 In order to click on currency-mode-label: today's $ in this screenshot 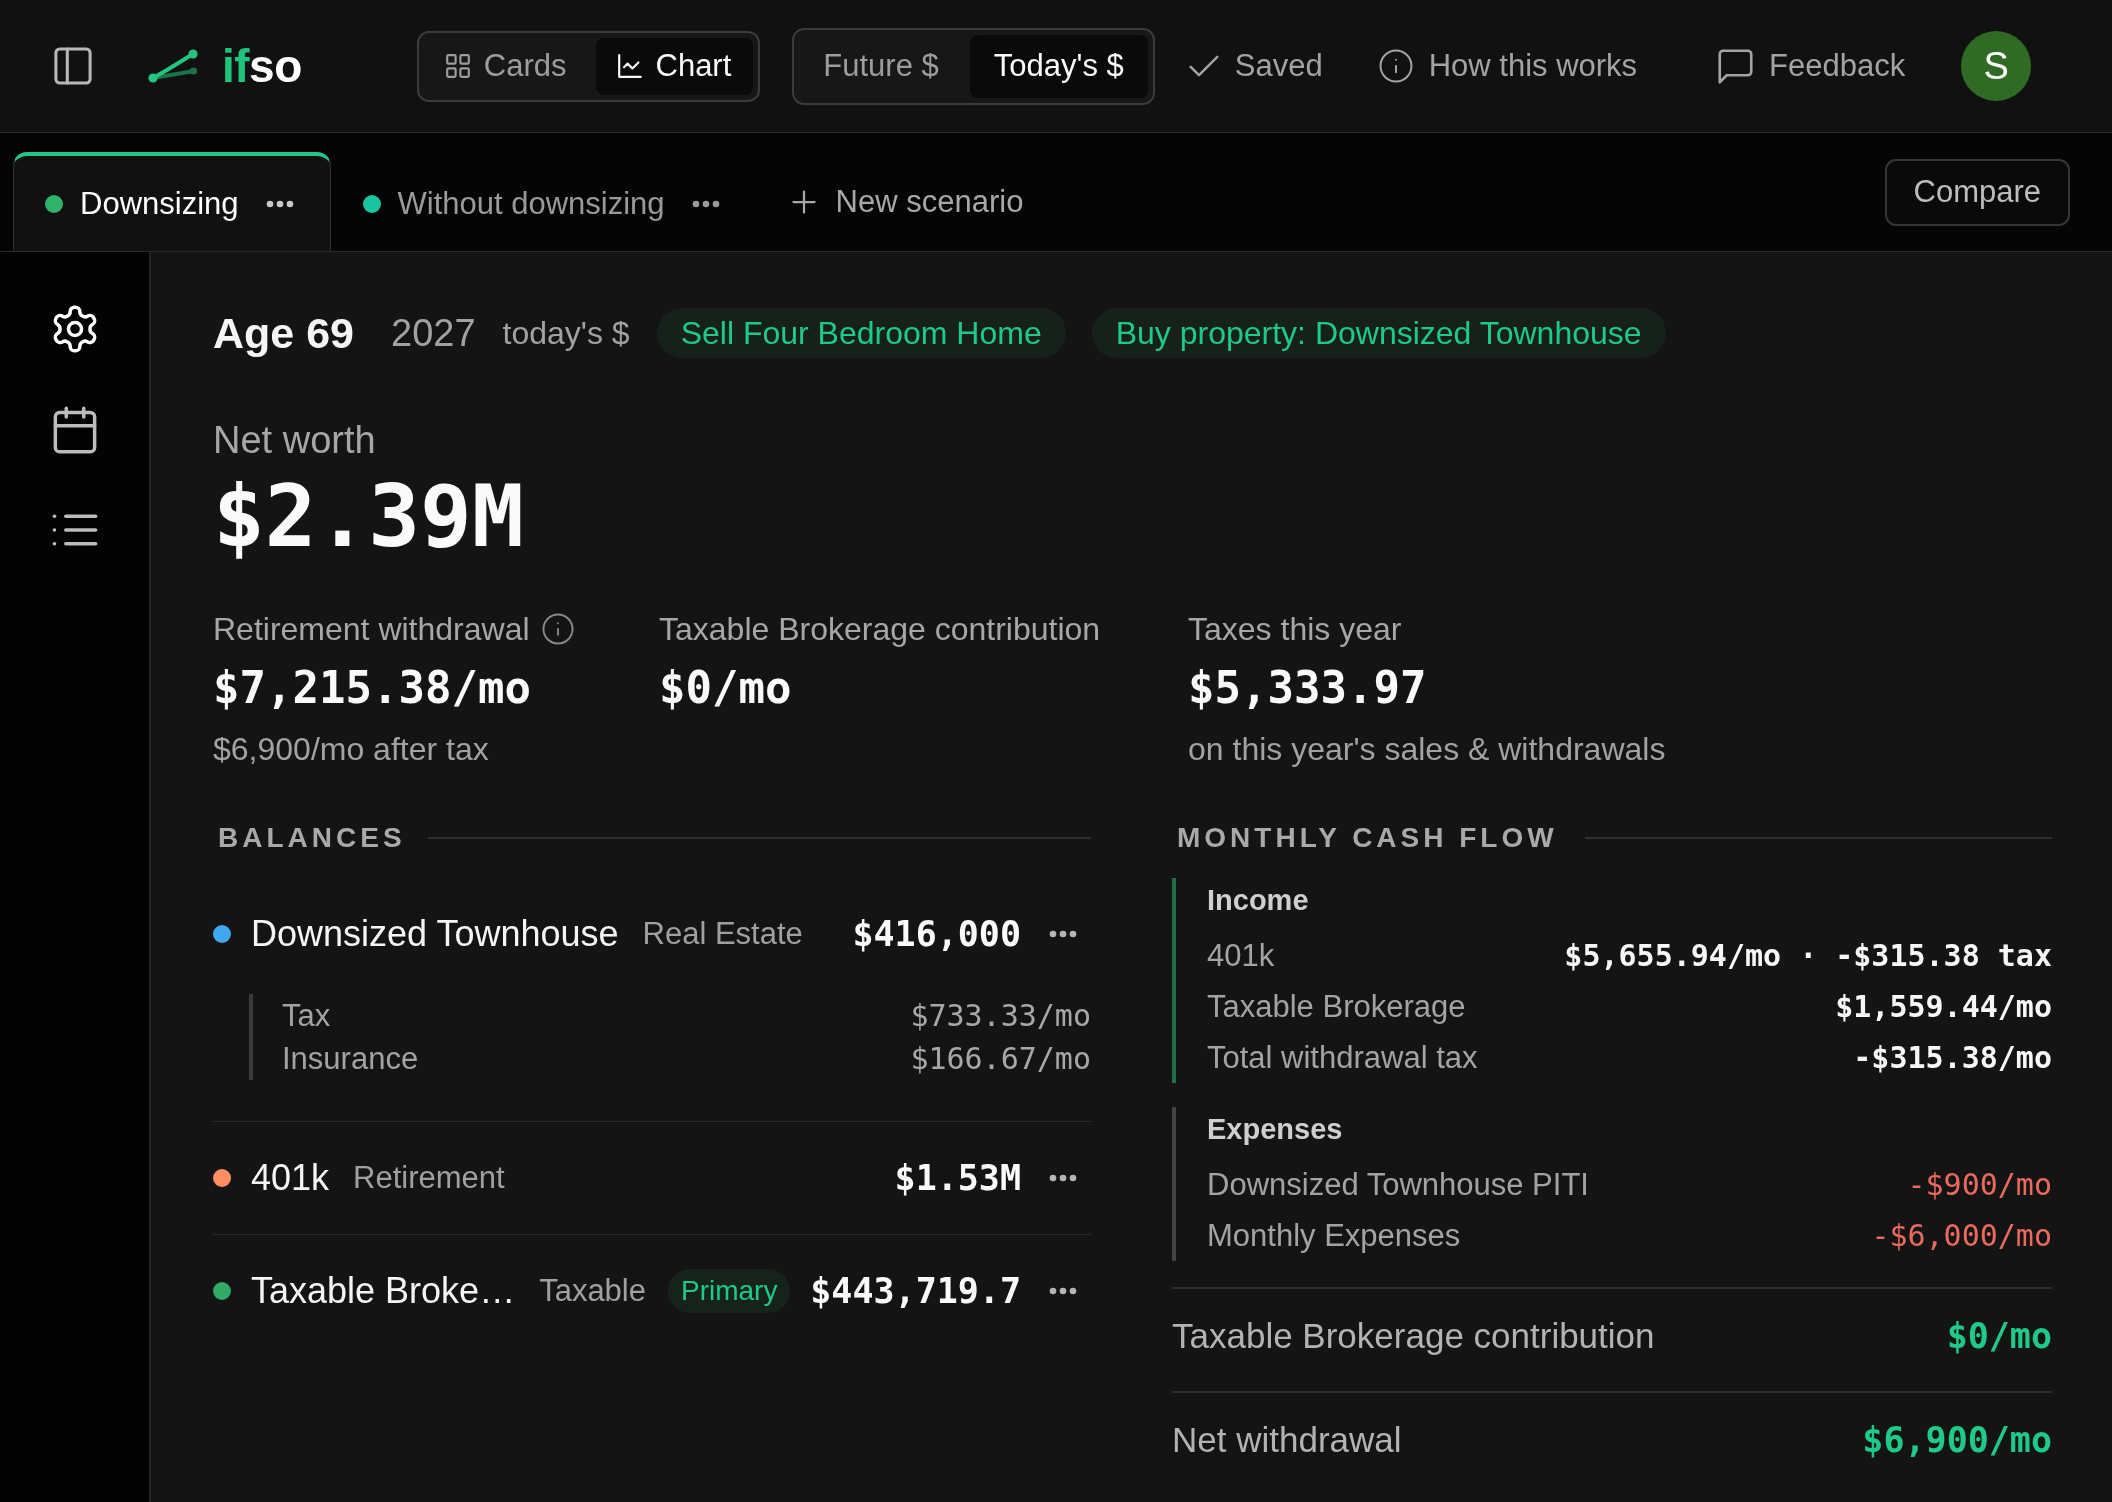, I will do `click(566, 333)`.